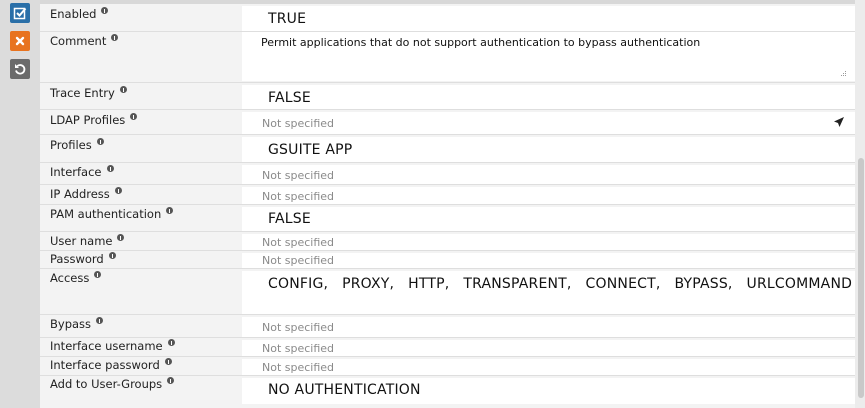 This screenshot has height=408, width=865. Describe the element at coordinates (298, 260) in the screenshot. I see `password-placeholder: Not specified` at that location.